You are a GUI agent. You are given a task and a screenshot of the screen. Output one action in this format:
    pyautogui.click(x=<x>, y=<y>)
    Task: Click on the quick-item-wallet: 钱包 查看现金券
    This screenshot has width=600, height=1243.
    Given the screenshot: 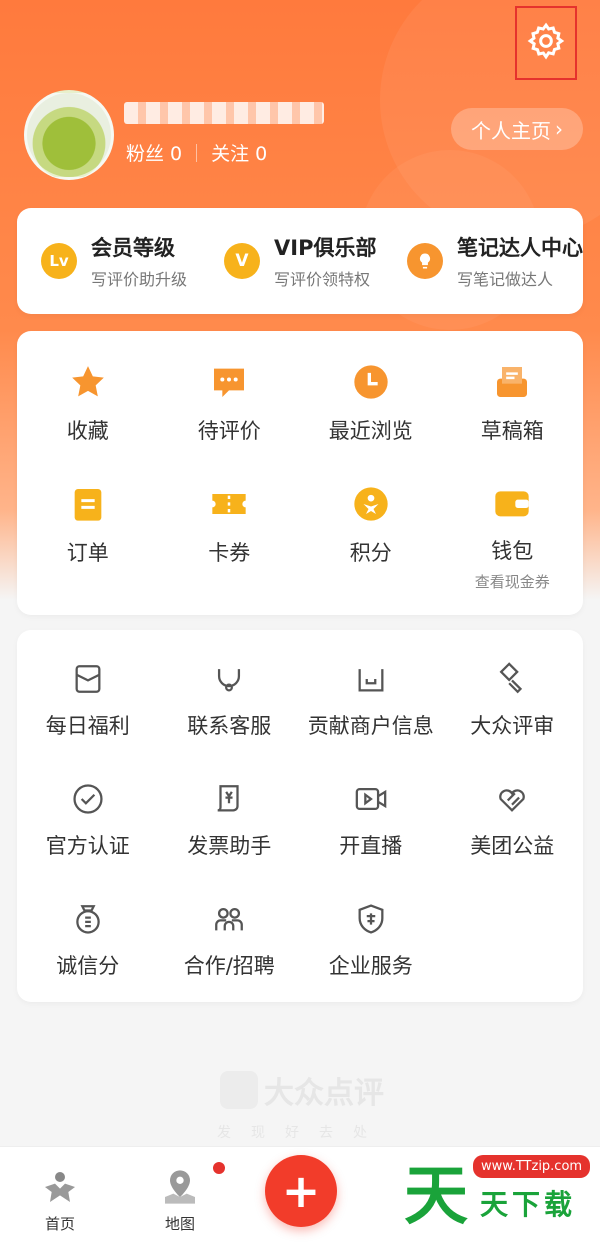 What is the action you would take?
    pyautogui.click(x=513, y=522)
    